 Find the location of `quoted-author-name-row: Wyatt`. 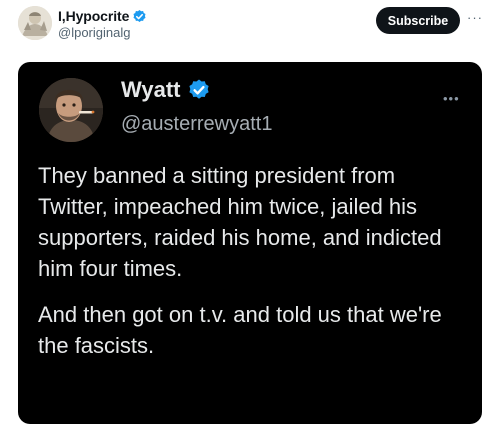

quoted-author-name-row: Wyatt is located at coordinates (166, 90).